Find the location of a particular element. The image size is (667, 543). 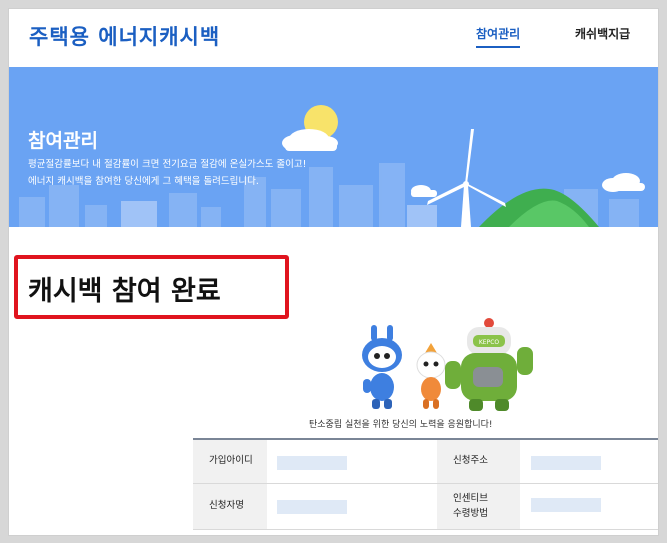

blue-mascot-icon is located at coordinates (382, 367).